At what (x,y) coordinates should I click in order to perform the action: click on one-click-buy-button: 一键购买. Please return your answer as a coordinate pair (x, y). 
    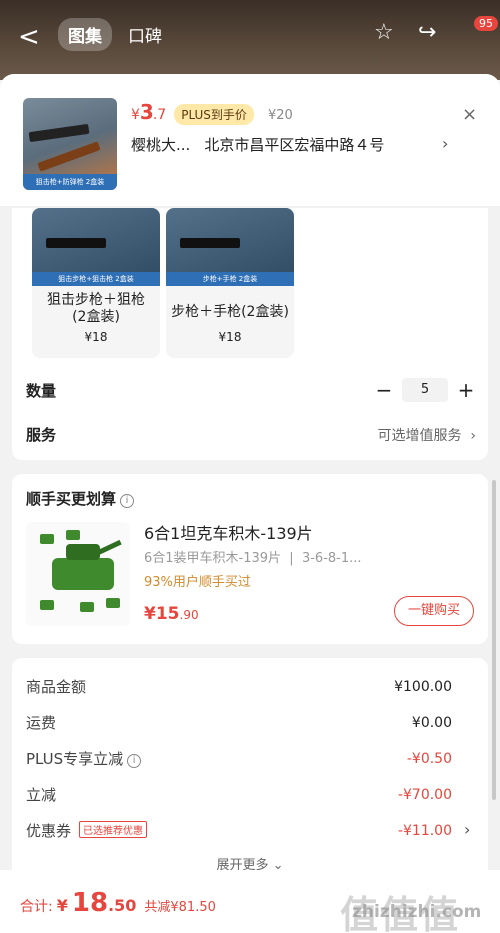
    Looking at the image, I should click on (434, 611).